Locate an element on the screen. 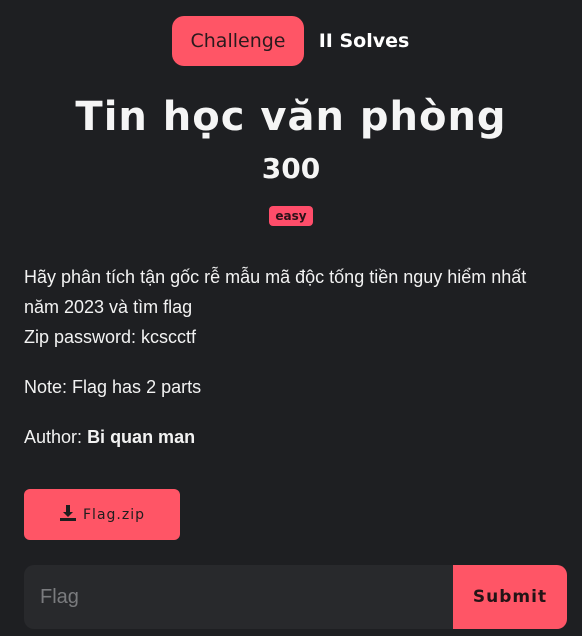 The height and width of the screenshot is (636, 582). submit-button: Submit is located at coordinates (510, 597).